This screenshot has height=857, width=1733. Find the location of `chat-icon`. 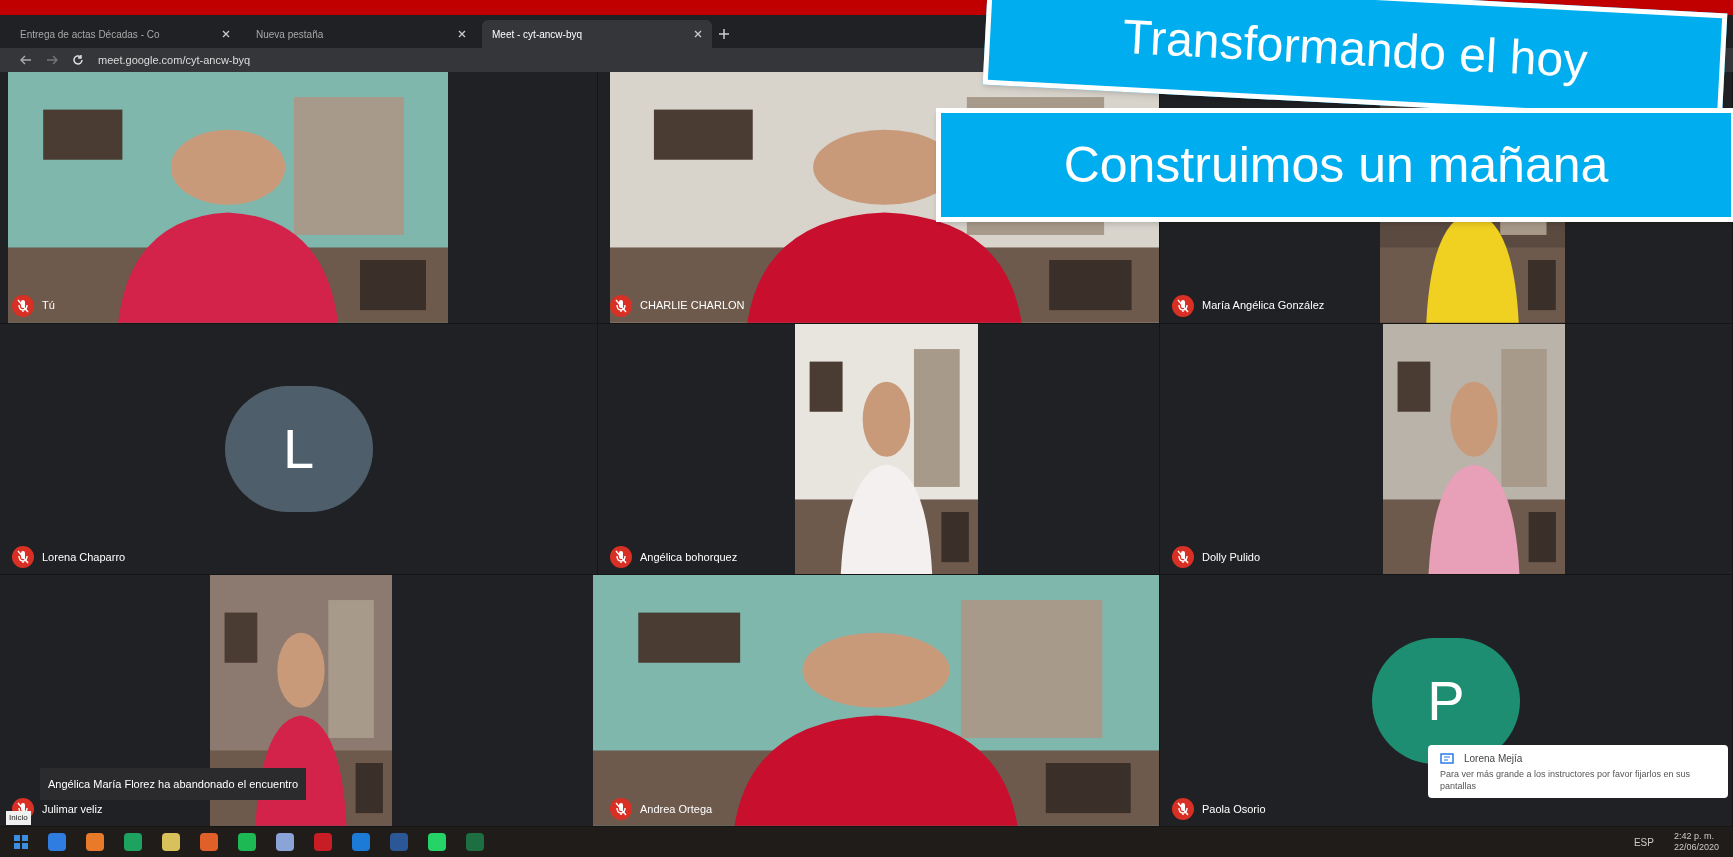

chat-icon is located at coordinates (1447, 758).